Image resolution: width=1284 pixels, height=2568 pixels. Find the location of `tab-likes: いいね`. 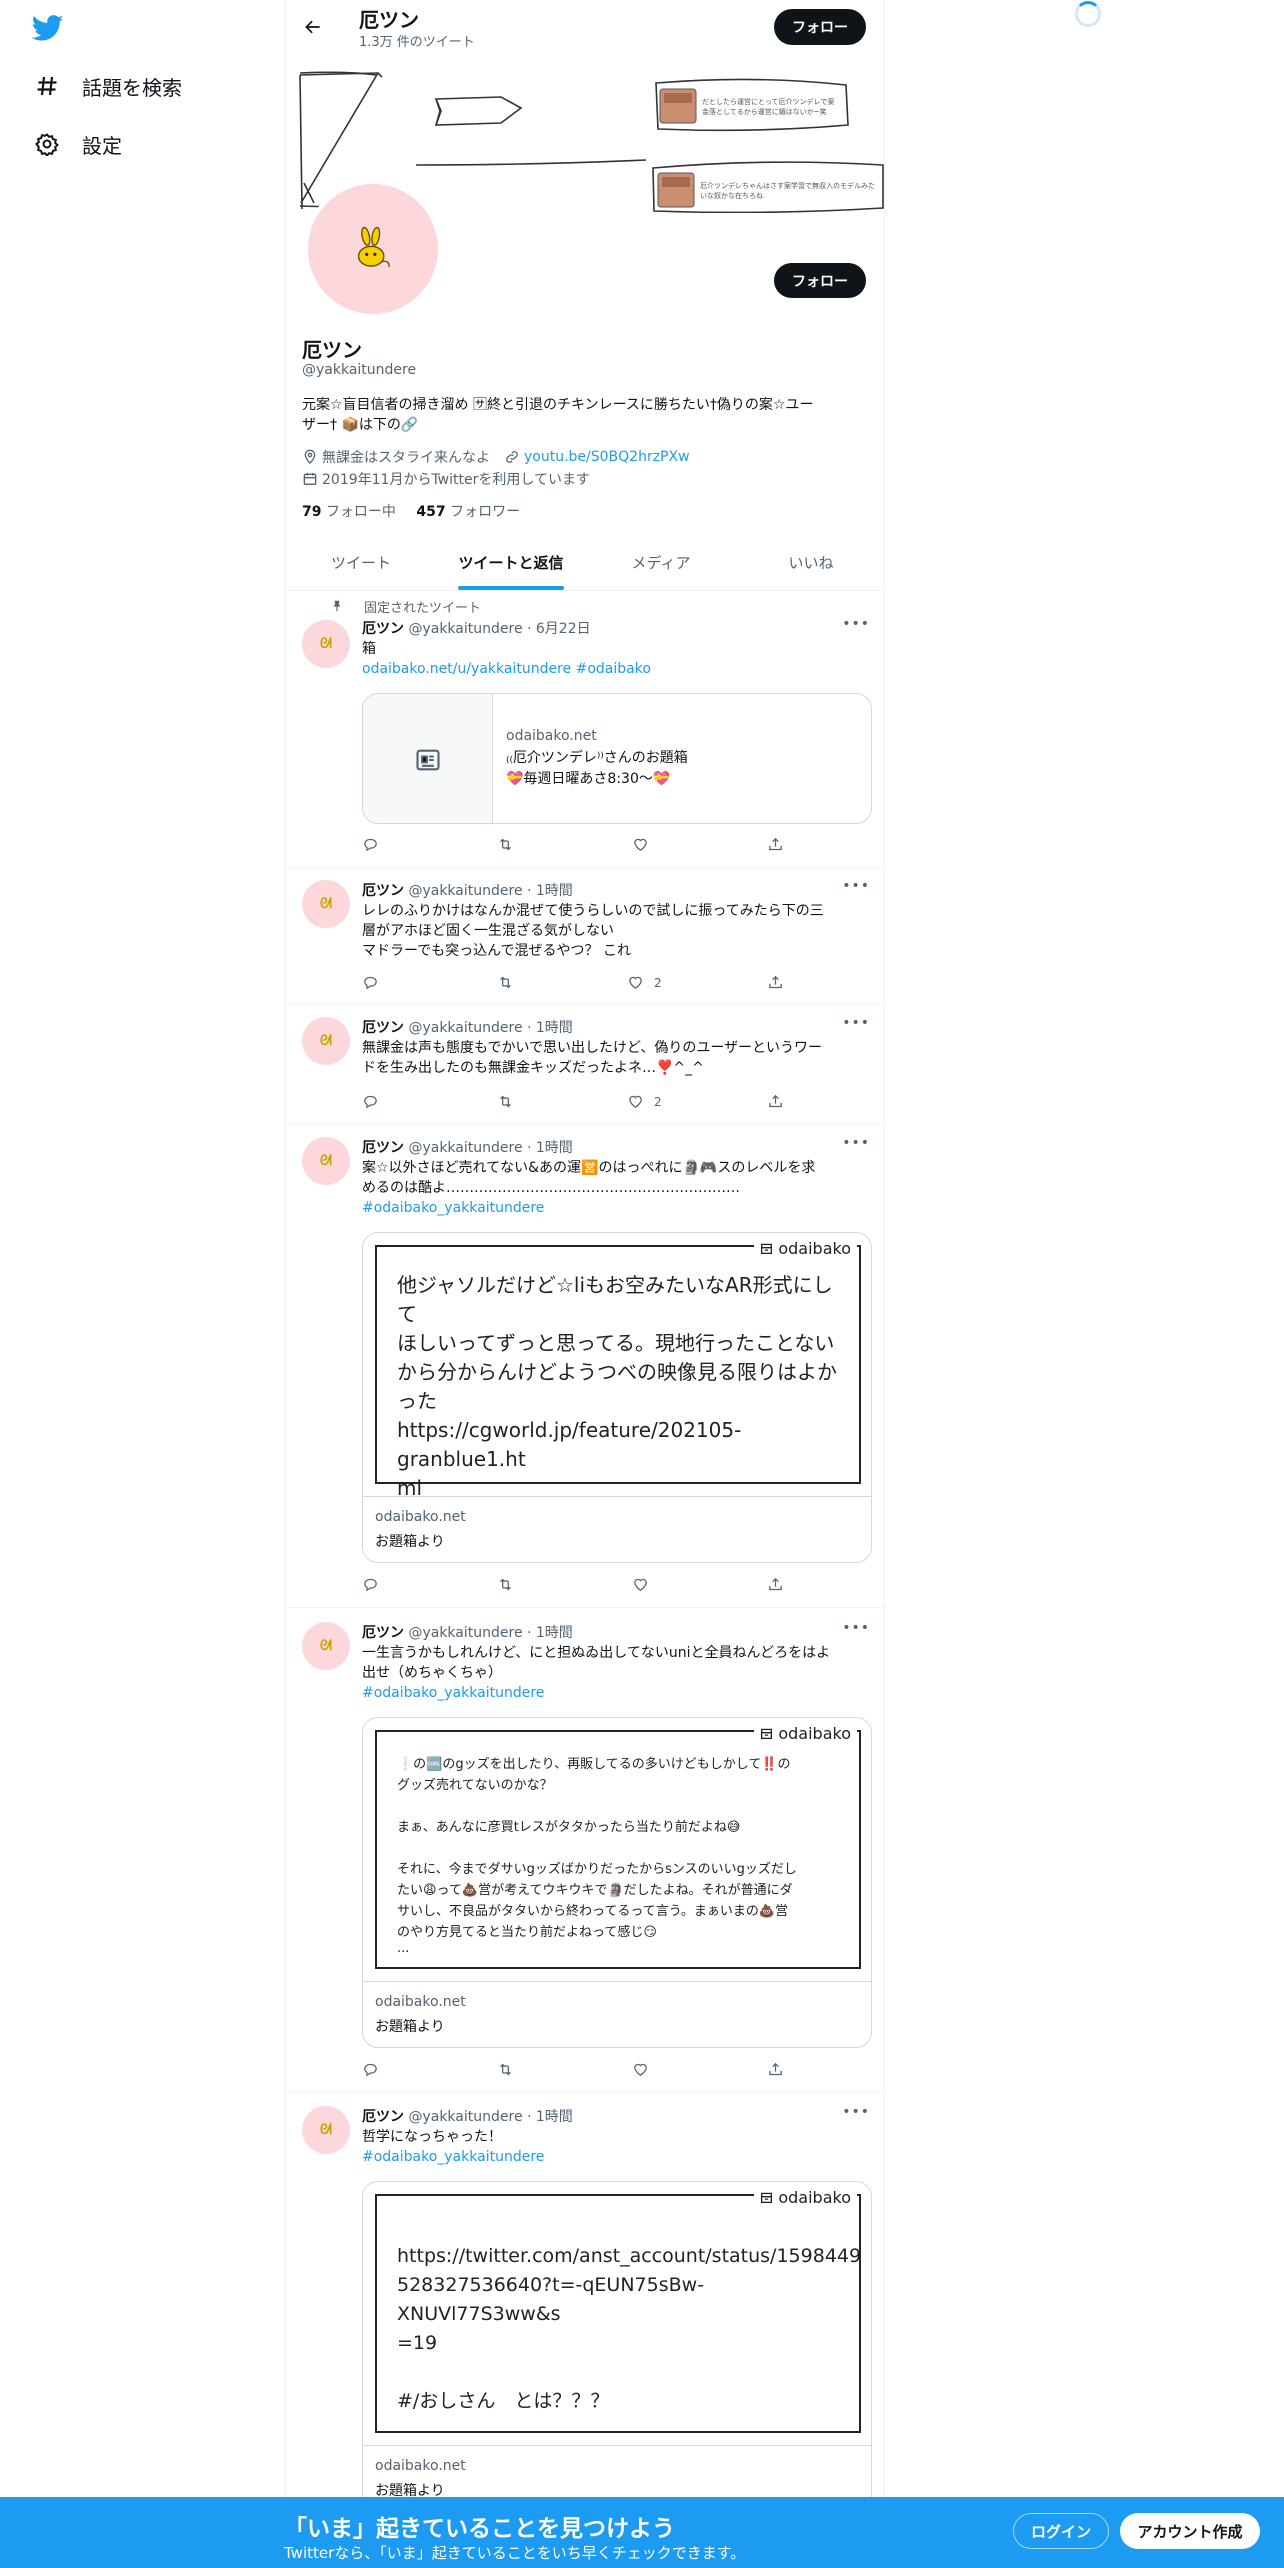

tab-likes: いいね is located at coordinates (810, 562).